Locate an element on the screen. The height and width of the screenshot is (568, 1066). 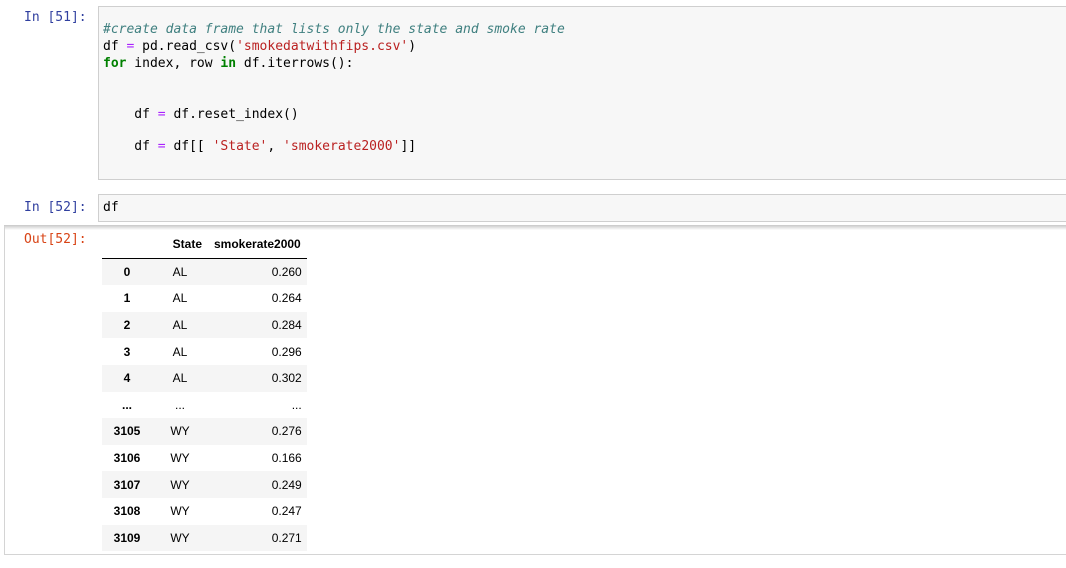
table-row: 3106 WY 0.166 is located at coordinates (204, 458).